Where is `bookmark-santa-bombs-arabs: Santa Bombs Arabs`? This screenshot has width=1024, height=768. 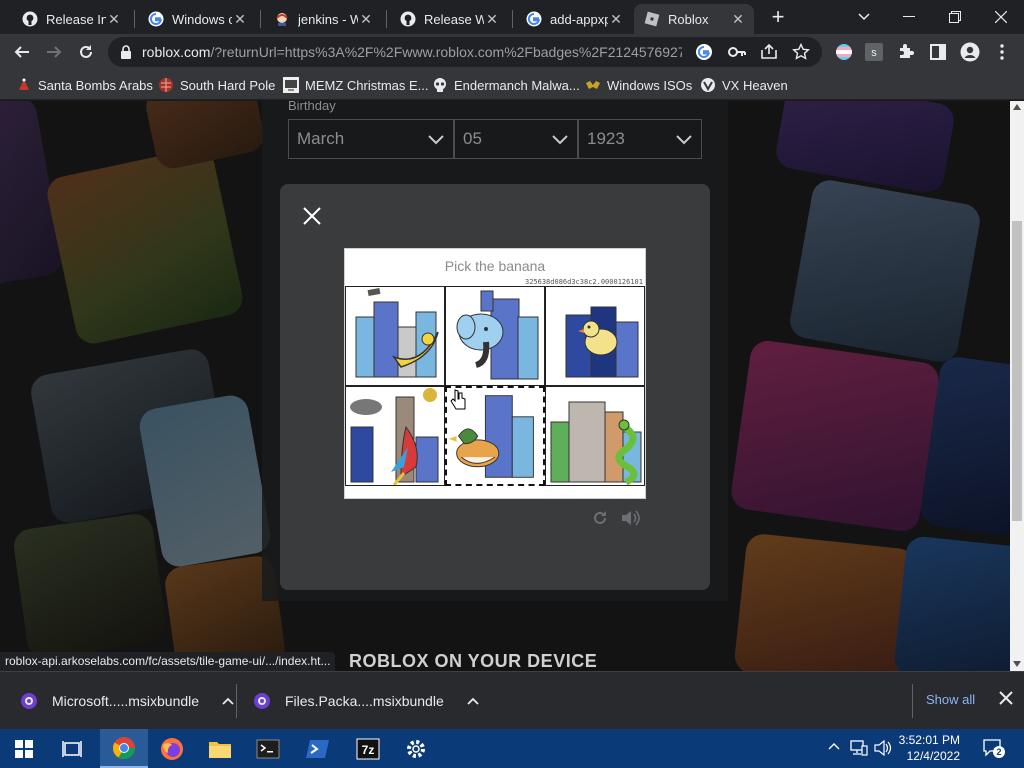 bookmark-santa-bombs-arabs: Santa Bombs Arabs is located at coordinates (84, 85).